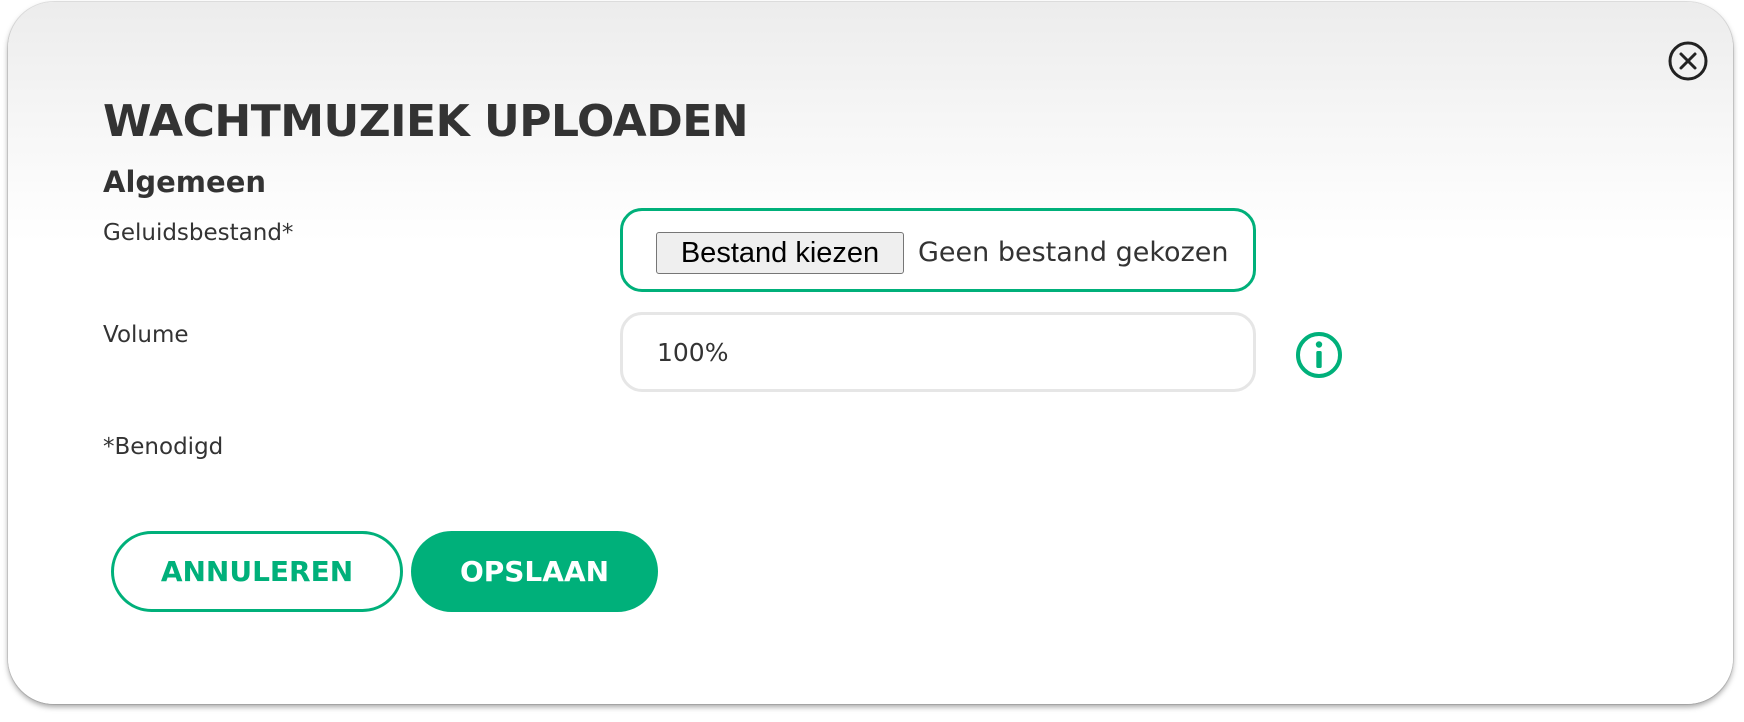 The width and height of the screenshot is (1744, 722). Describe the element at coordinates (185, 182) in the screenshot. I see `section-title: Algemeen` at that location.